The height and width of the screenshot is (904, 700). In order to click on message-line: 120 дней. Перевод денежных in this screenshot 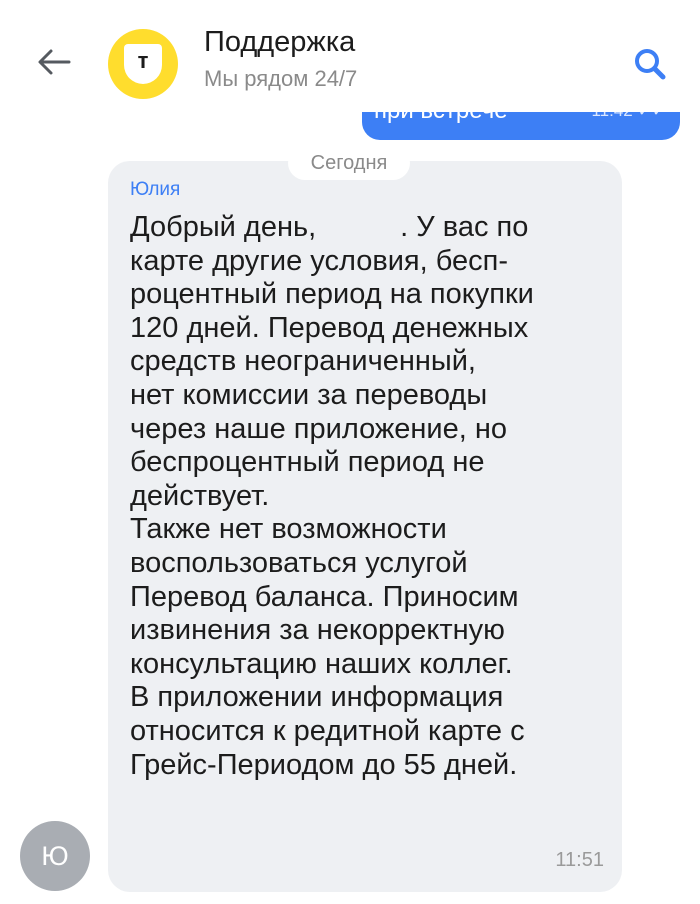, I will do `click(329, 327)`.